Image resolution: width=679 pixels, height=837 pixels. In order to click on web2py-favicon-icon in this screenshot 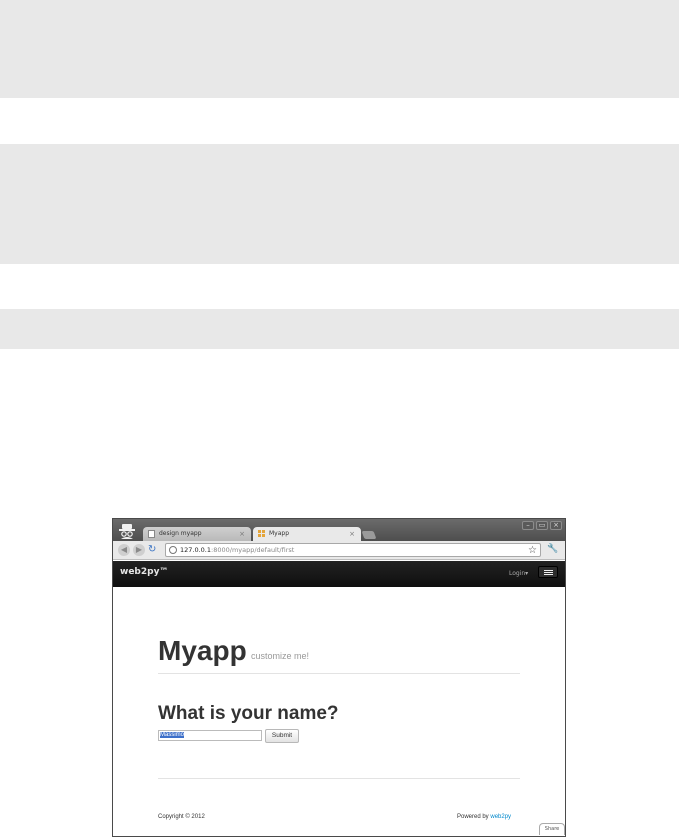, I will do `click(261, 533)`.